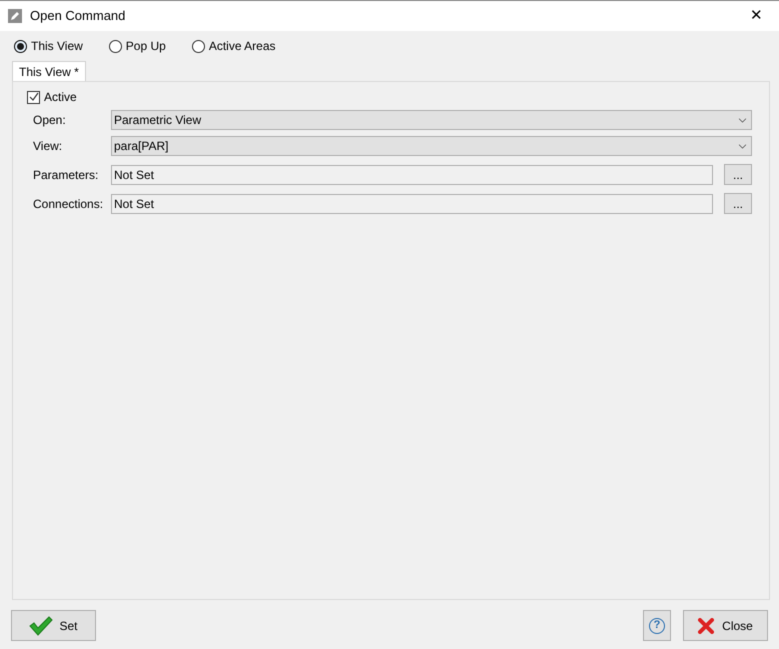 The width and height of the screenshot is (779, 649). What do you see at coordinates (50, 120) in the screenshot?
I see `field-label: Open:` at bounding box center [50, 120].